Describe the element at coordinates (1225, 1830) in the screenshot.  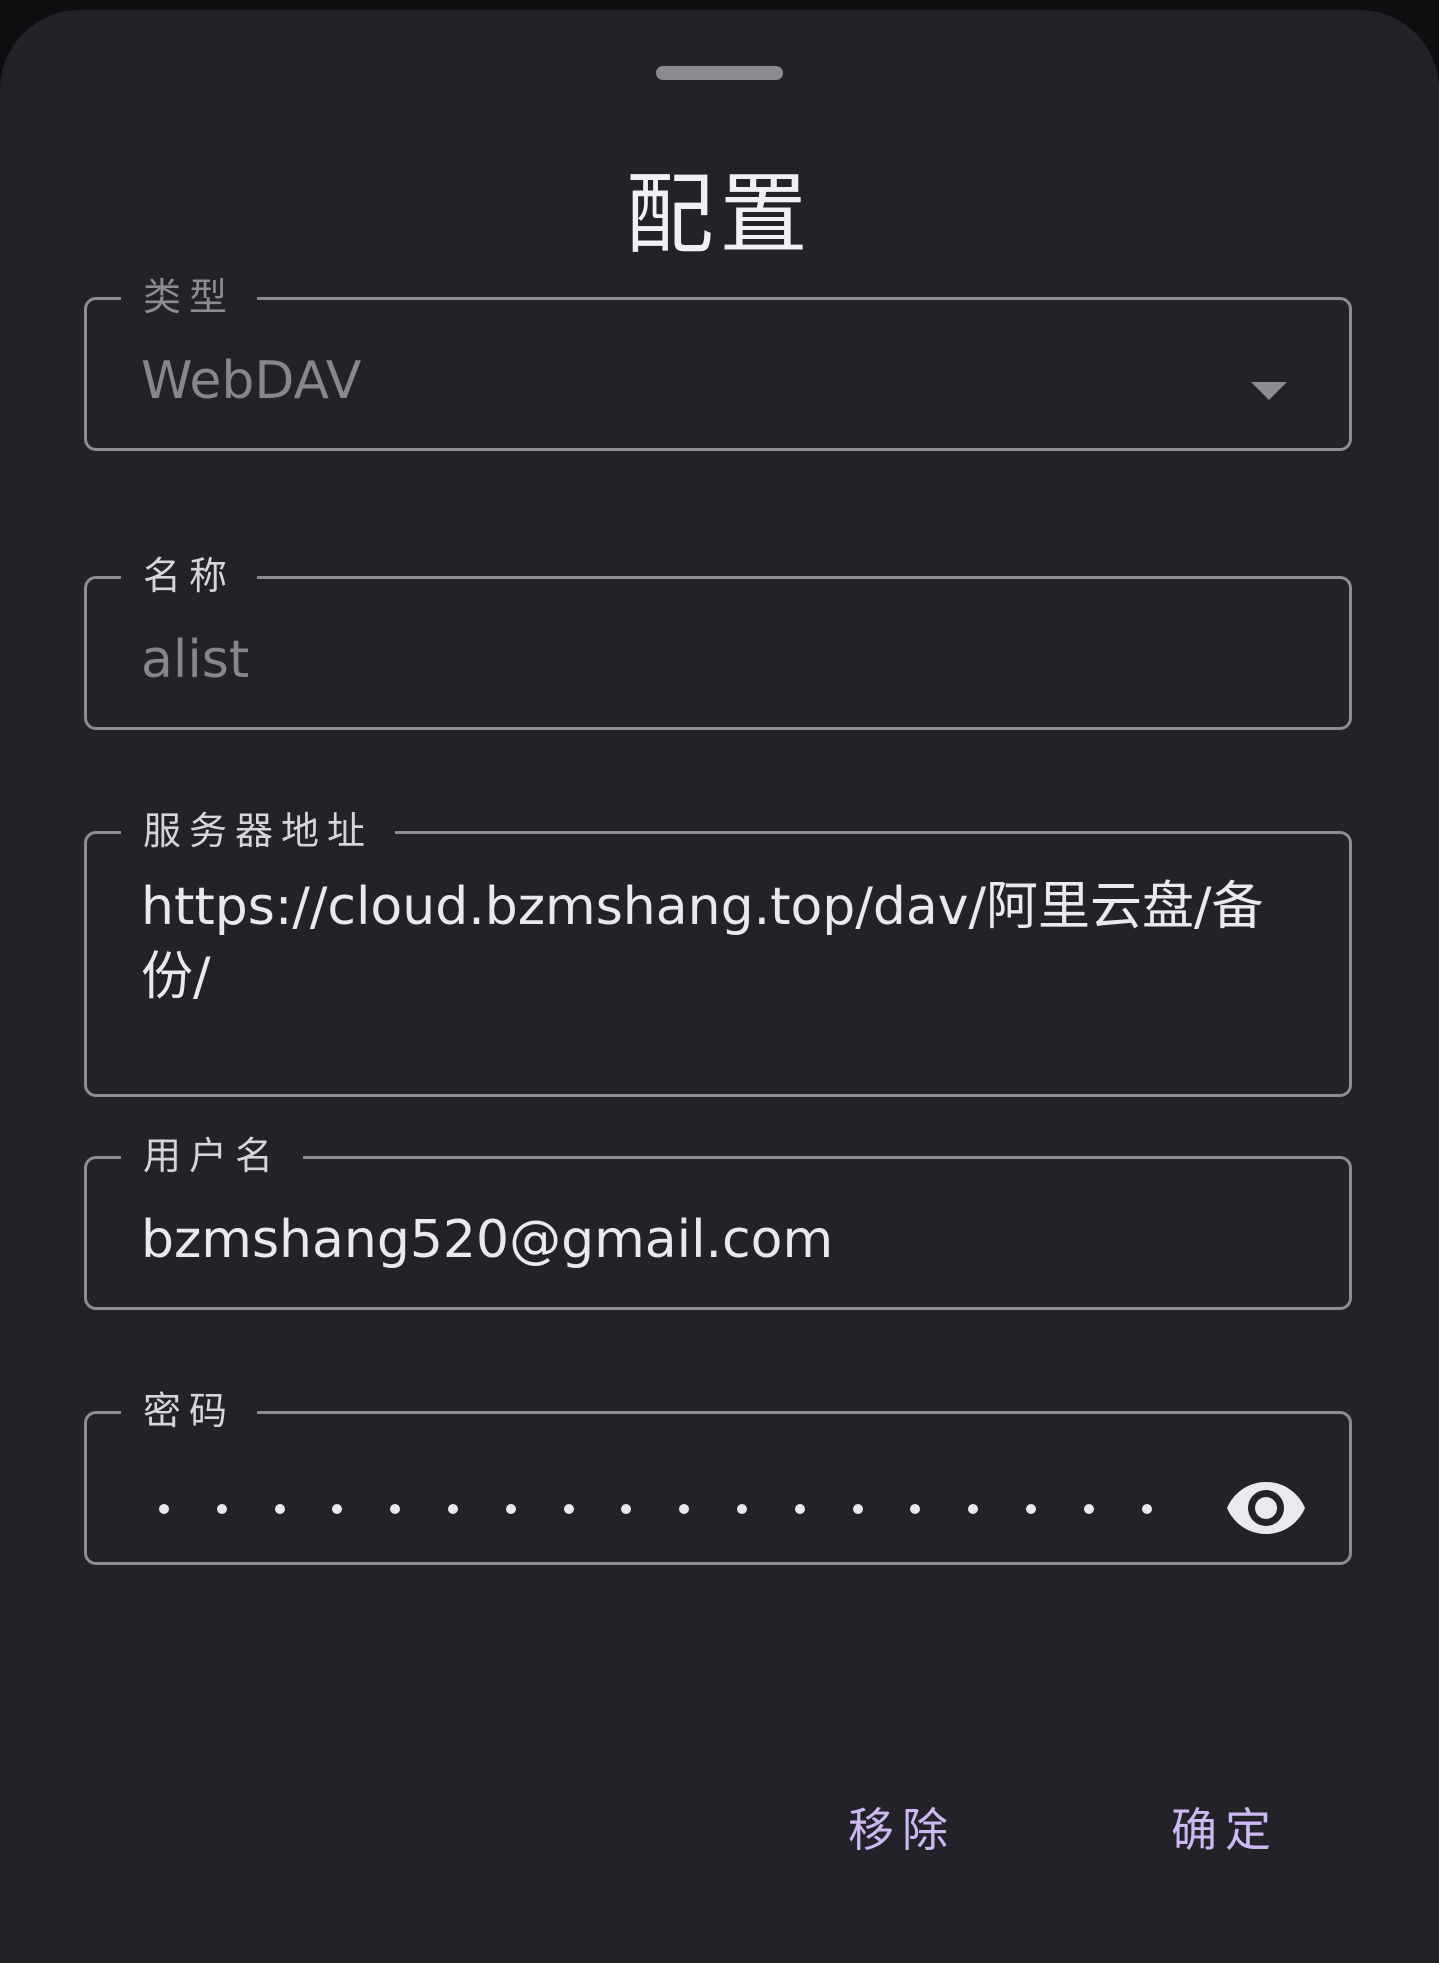
I see `confirm-button: 确定` at that location.